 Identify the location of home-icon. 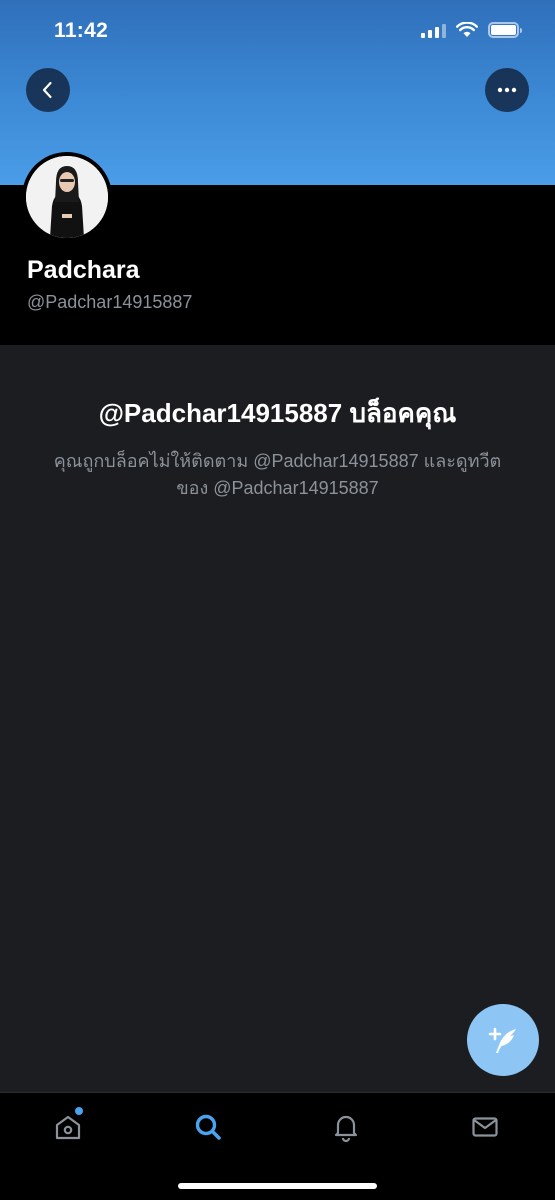
(68, 1127).